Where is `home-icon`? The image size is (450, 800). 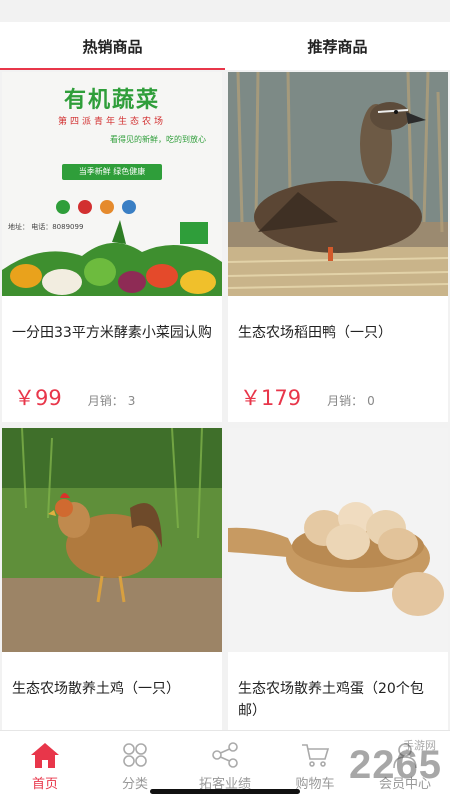 home-icon is located at coordinates (45, 755).